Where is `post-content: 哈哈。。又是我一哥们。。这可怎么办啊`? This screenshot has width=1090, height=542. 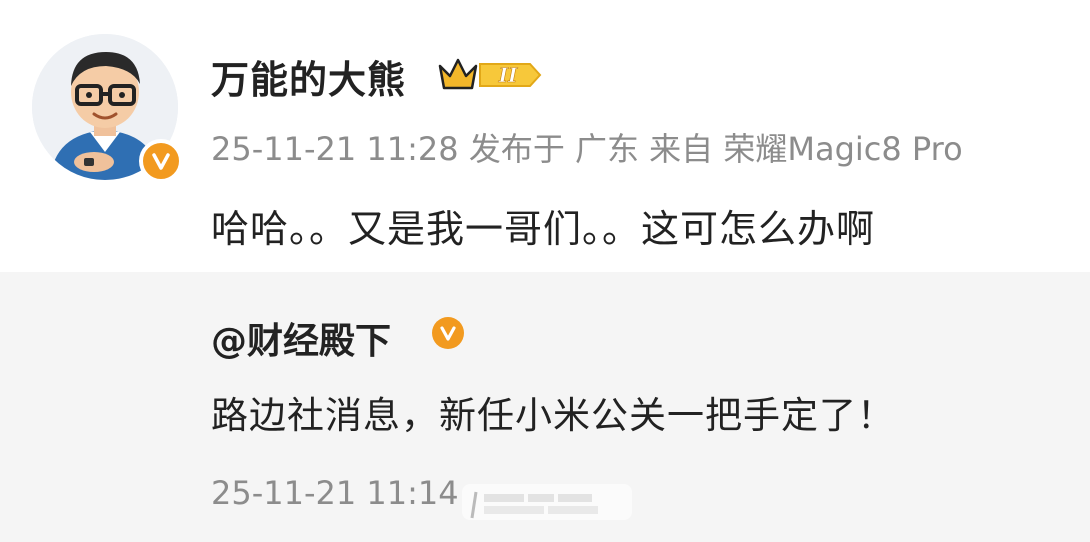
post-content: 哈哈。。又是我一哥们。。这可怎么办啊 is located at coordinates (543, 229).